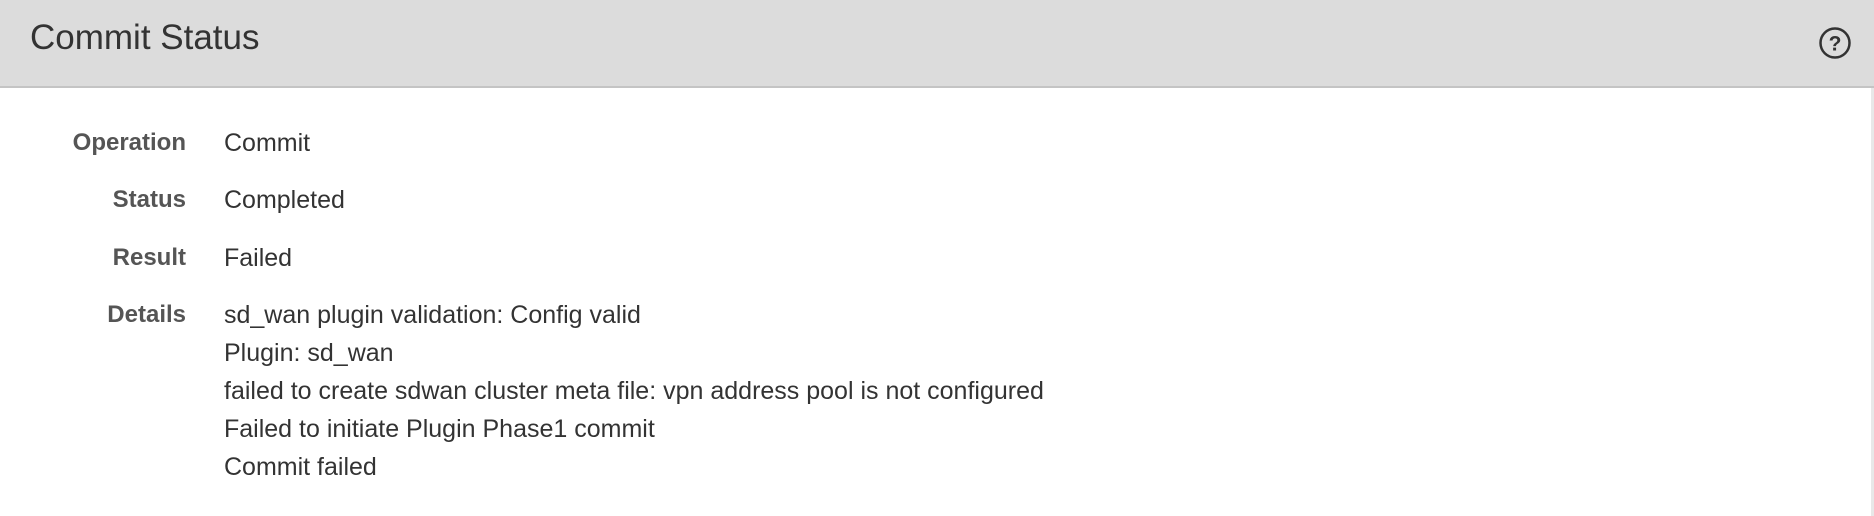 The height and width of the screenshot is (516, 1874). Describe the element at coordinates (309, 353) in the screenshot. I see `details-line: Plugin: sd_wan` at that location.